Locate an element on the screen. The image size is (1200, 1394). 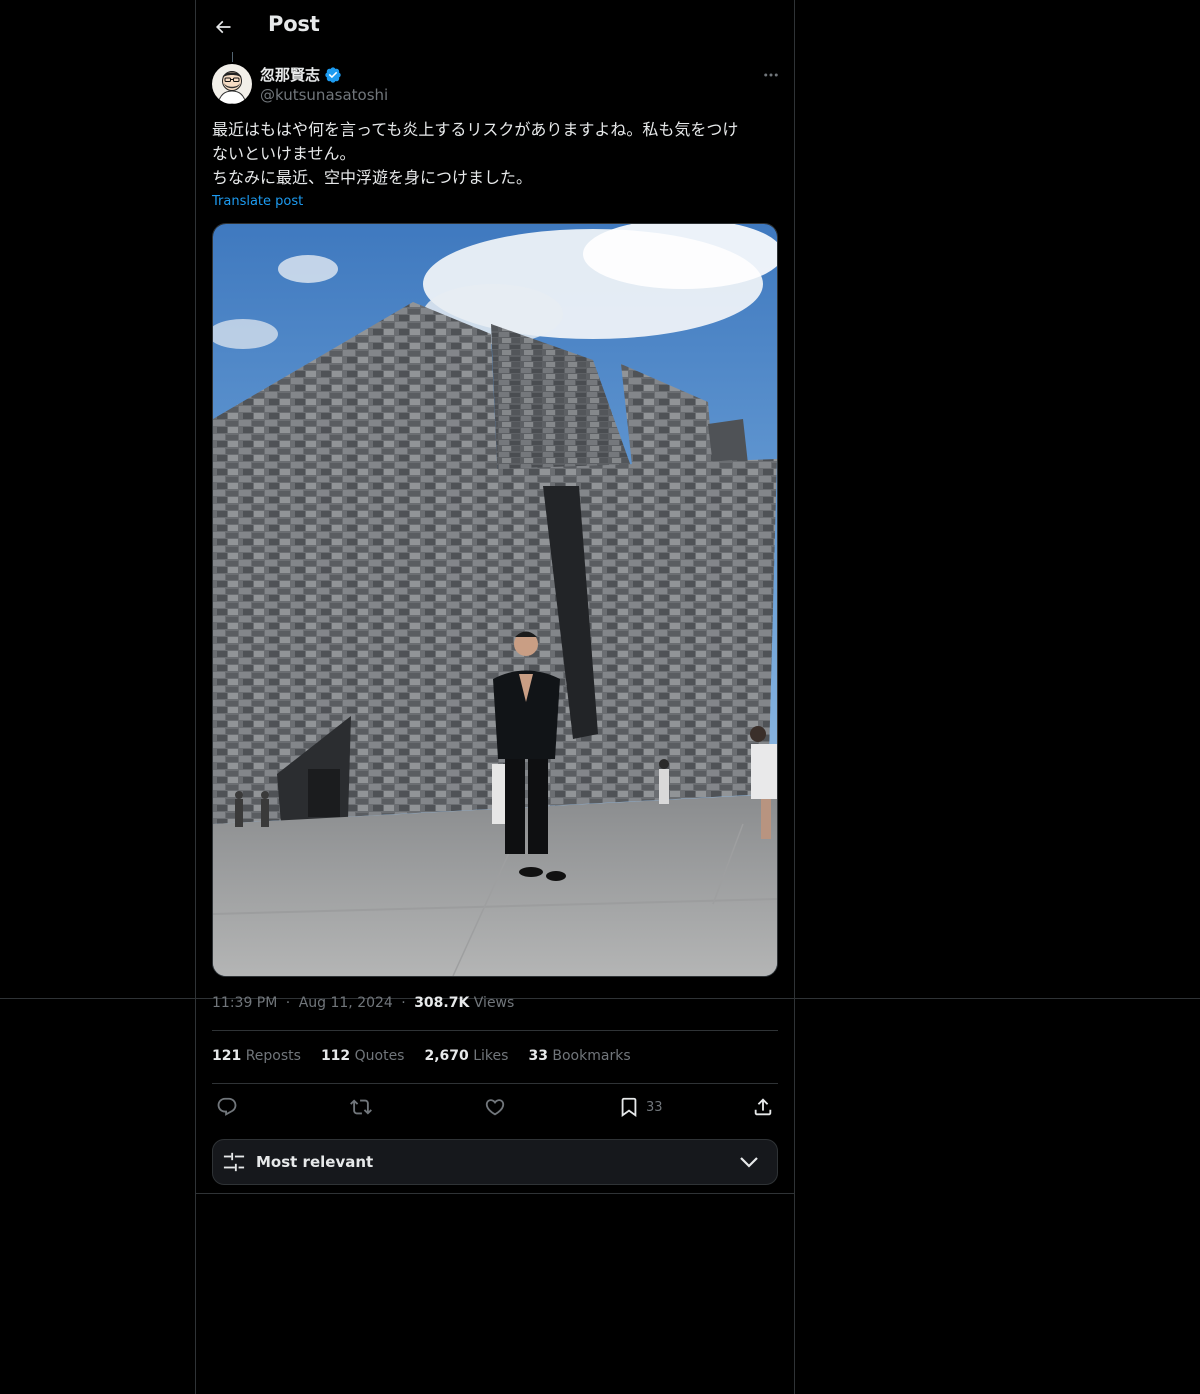
action-bar: 33 is located at coordinates (495, 1108).